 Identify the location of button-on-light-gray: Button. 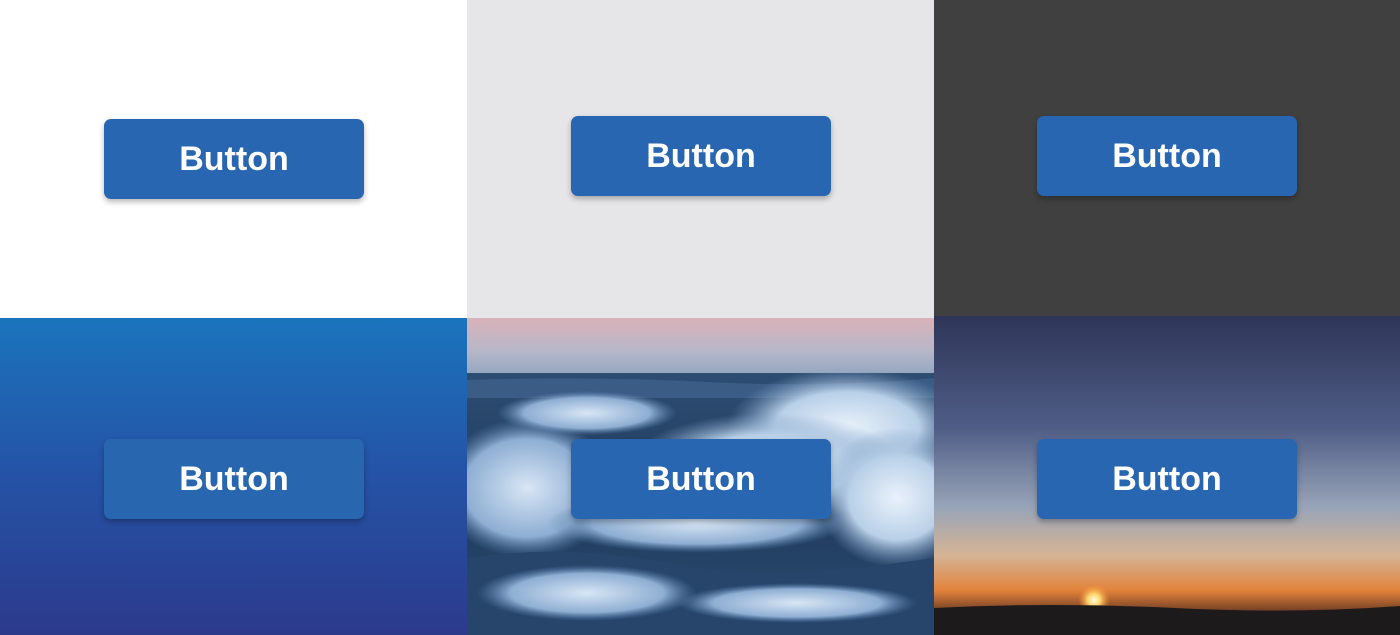
(701, 156).